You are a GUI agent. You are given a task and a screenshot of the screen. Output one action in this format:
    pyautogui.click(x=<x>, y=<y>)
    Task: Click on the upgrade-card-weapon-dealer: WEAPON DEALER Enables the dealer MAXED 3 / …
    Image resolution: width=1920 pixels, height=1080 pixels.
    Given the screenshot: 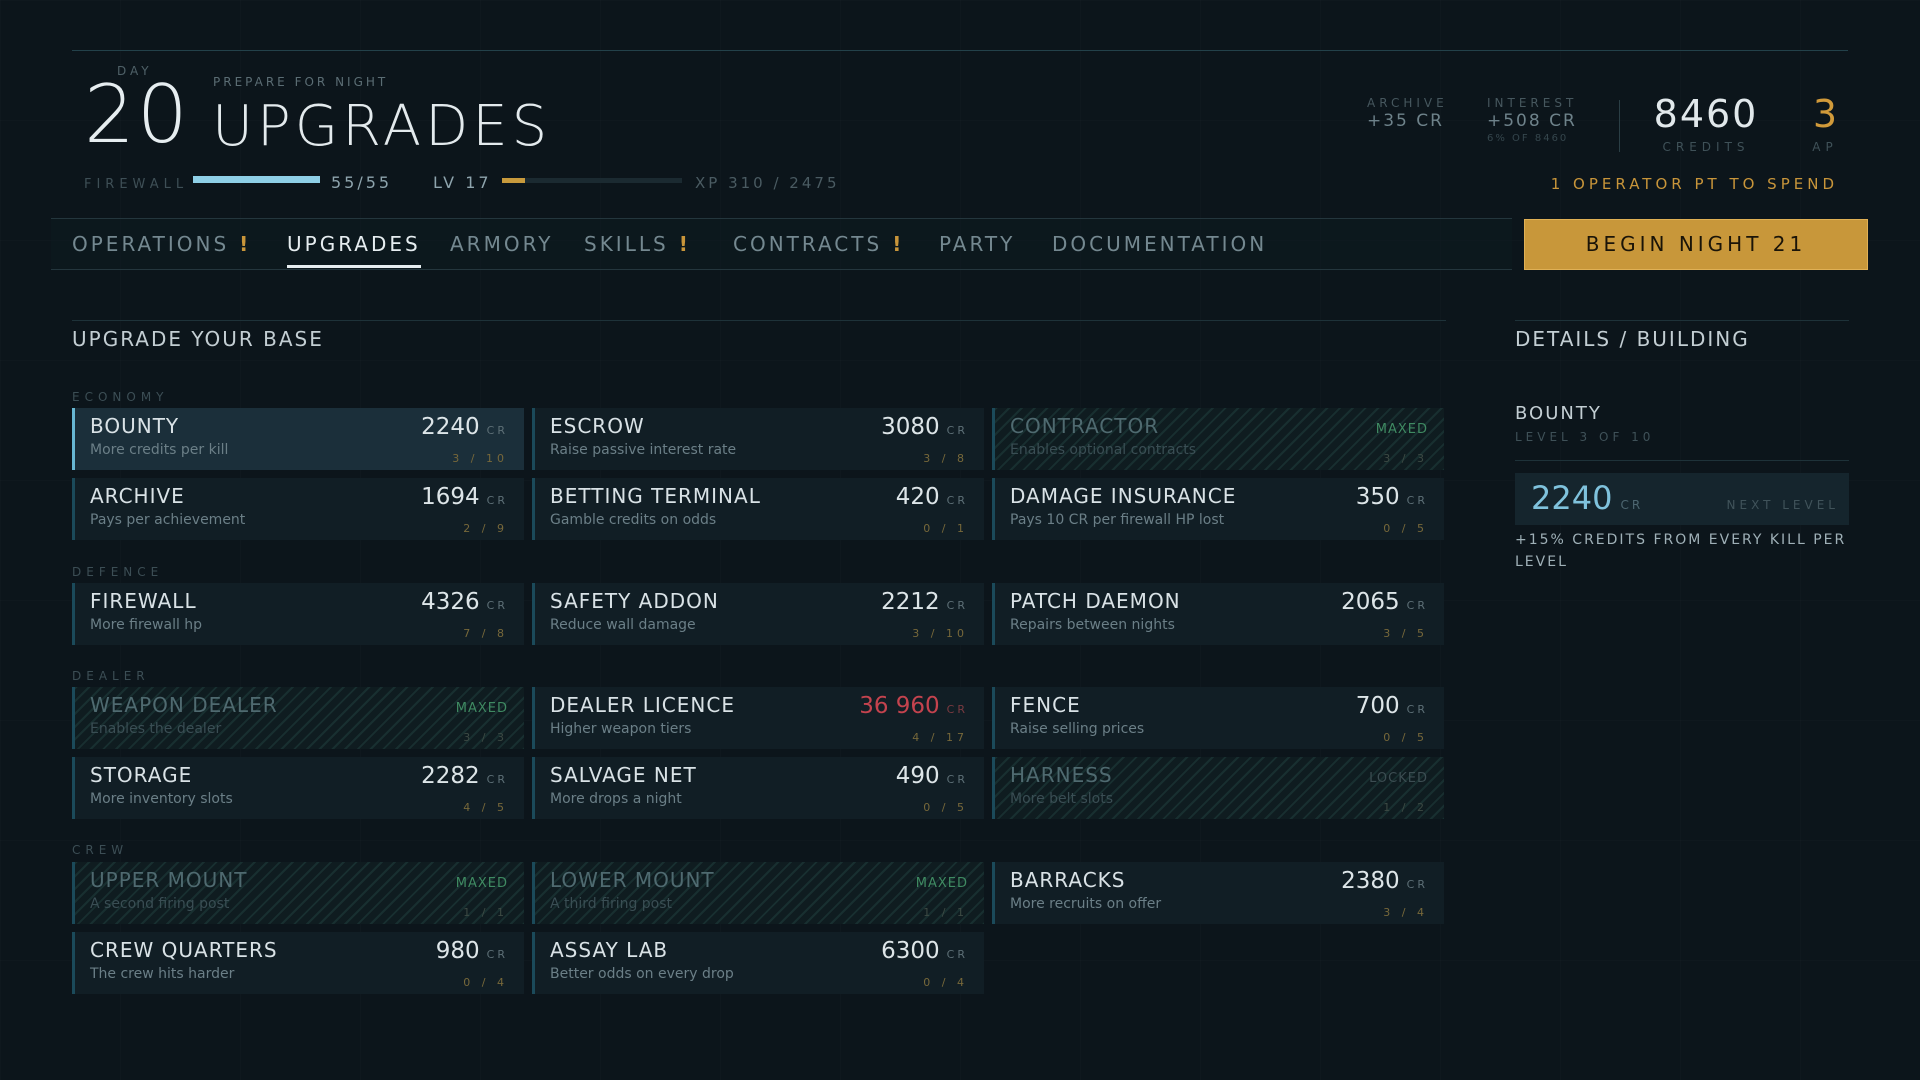 What is the action you would take?
    pyautogui.click(x=298, y=718)
    